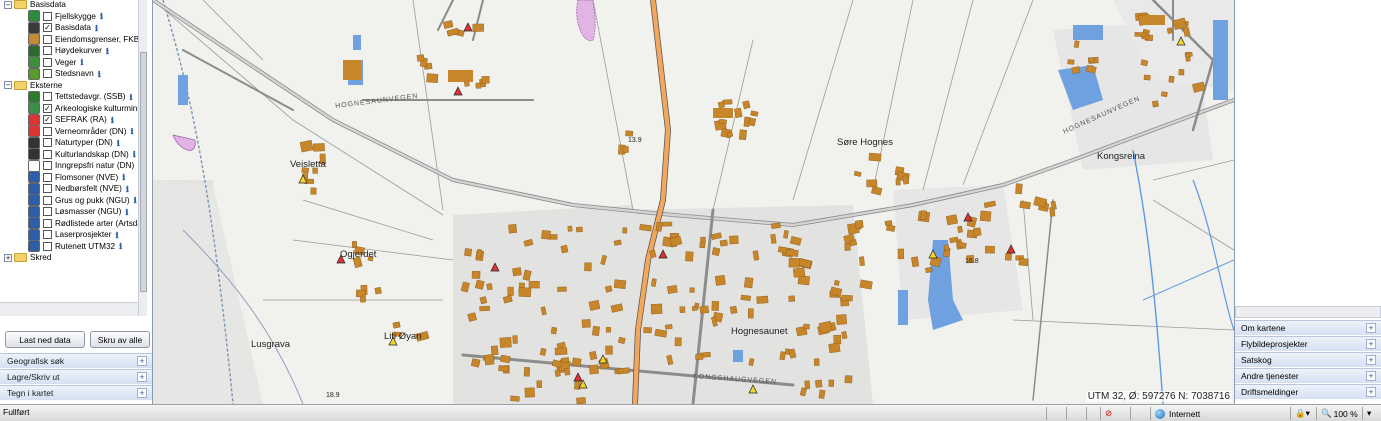 This screenshot has width=1381, height=421. Describe the element at coordinates (271, 344) in the screenshot. I see `place-label-lusgrava: Lusgrava` at that location.